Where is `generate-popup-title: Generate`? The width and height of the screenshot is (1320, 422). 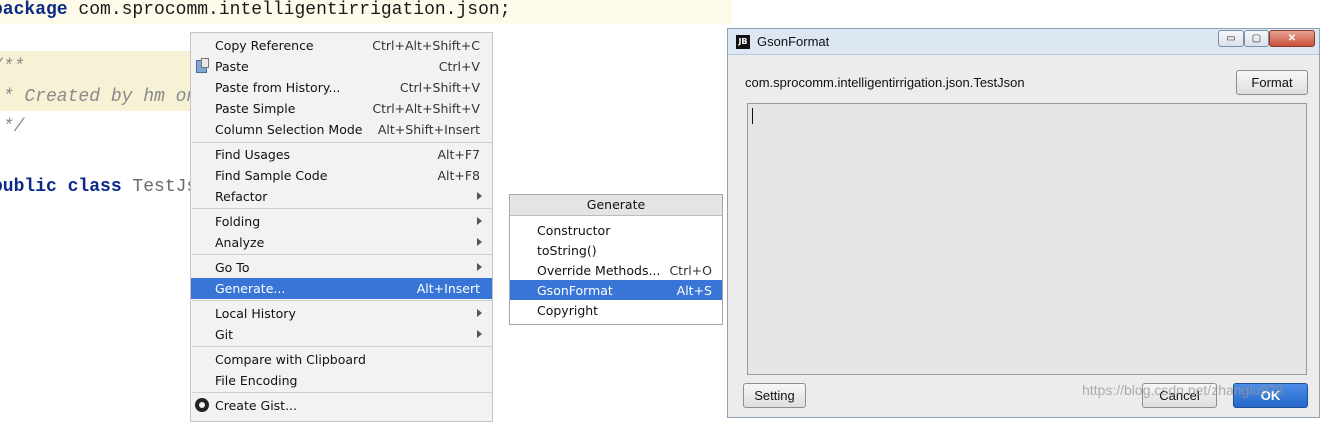 generate-popup-title: Generate is located at coordinates (616, 205).